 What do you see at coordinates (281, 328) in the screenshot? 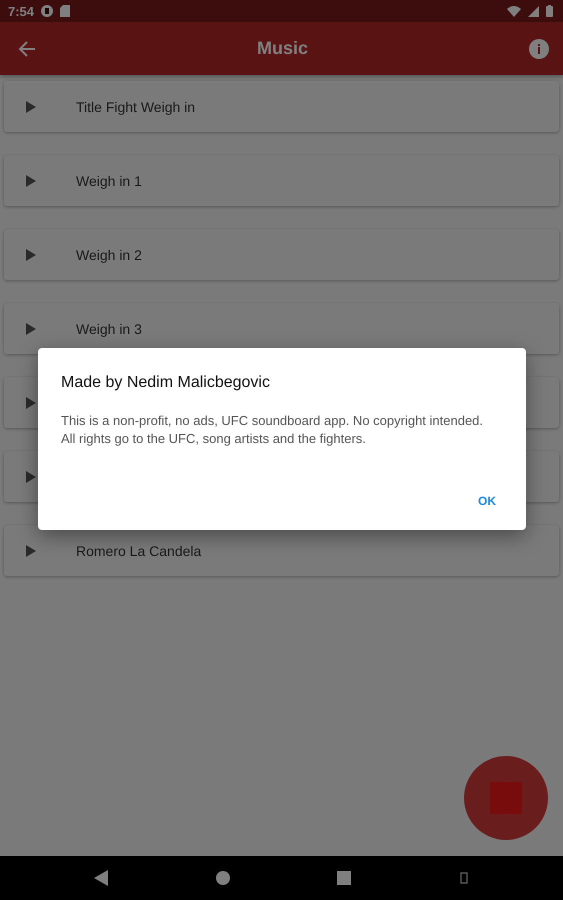
I see `track-card: Weigh in 3` at bounding box center [281, 328].